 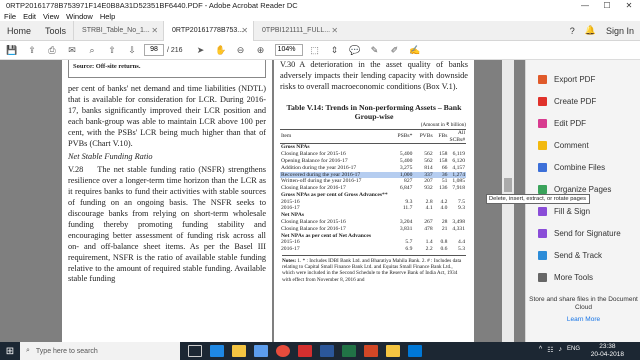 What do you see at coordinates (550, 350) in the screenshot?
I see `network-icon: ☷` at bounding box center [550, 350].